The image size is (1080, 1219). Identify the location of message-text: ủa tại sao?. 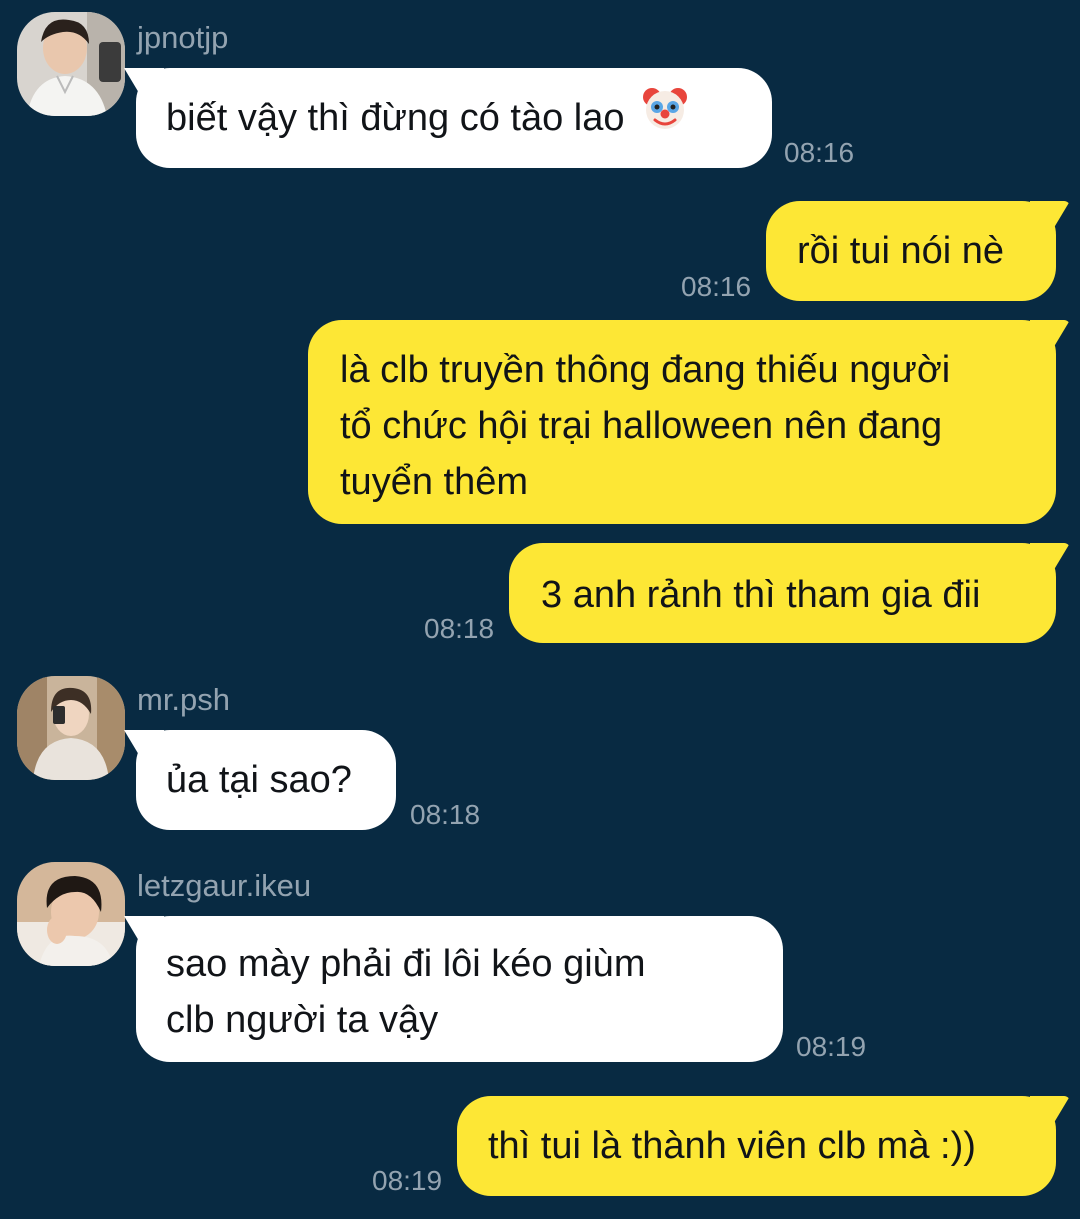
(259, 780).